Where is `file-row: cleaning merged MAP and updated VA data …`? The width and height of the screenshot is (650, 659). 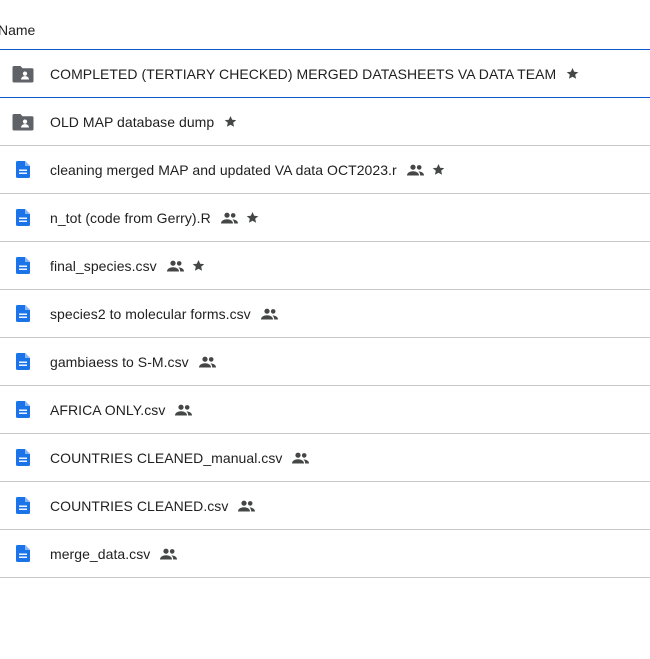 file-row: cleaning merged MAP and updated VA data … is located at coordinates (325, 170).